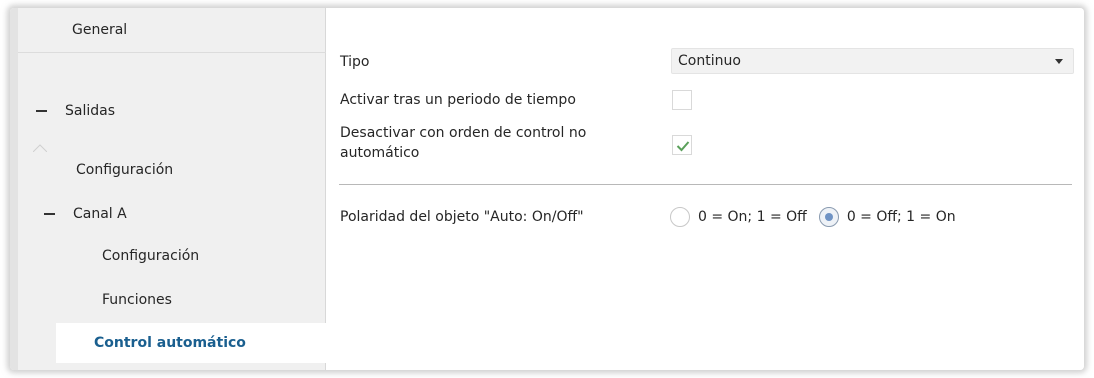 Image resolution: width=1094 pixels, height=378 pixels. Describe the element at coordinates (682, 100) in the screenshot. I see `activar-checkbox` at that location.